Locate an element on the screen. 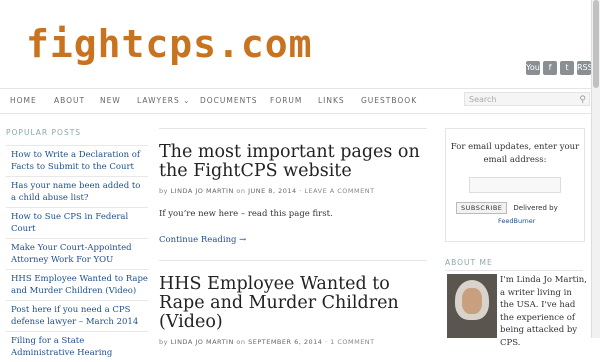  author-photo is located at coordinates (472, 306).